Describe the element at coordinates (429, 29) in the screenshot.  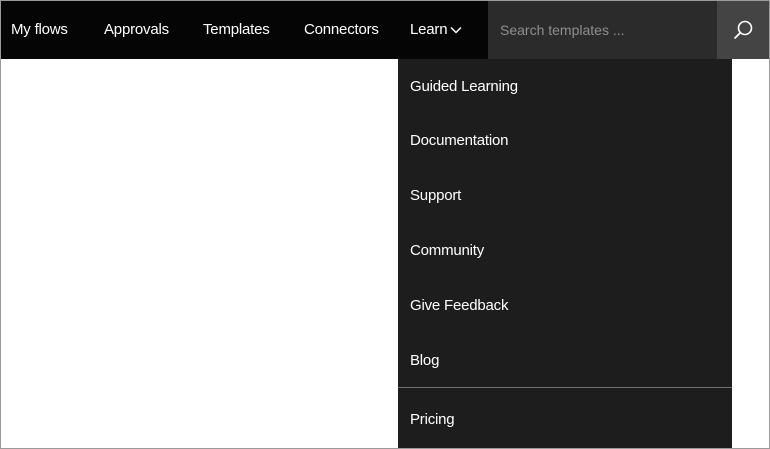
I see `nav-learn-label: Learn` at that location.